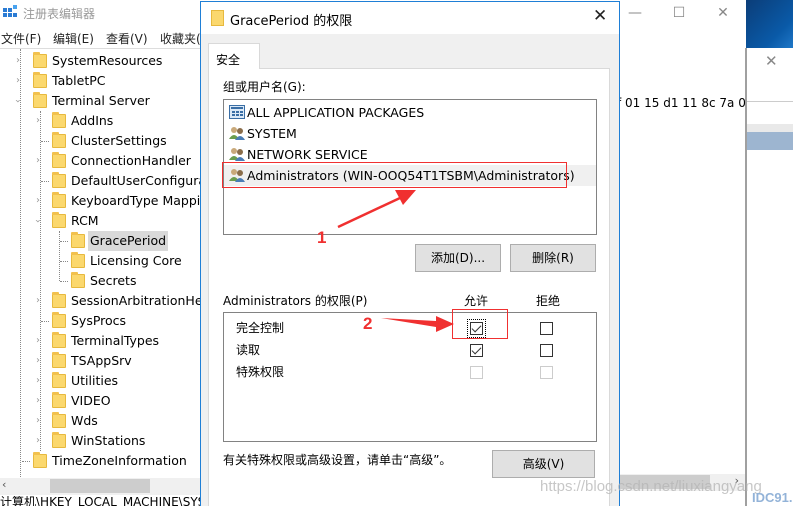  Describe the element at coordinates (260, 372) in the screenshot. I see `permission-name: 特殊权限` at that location.